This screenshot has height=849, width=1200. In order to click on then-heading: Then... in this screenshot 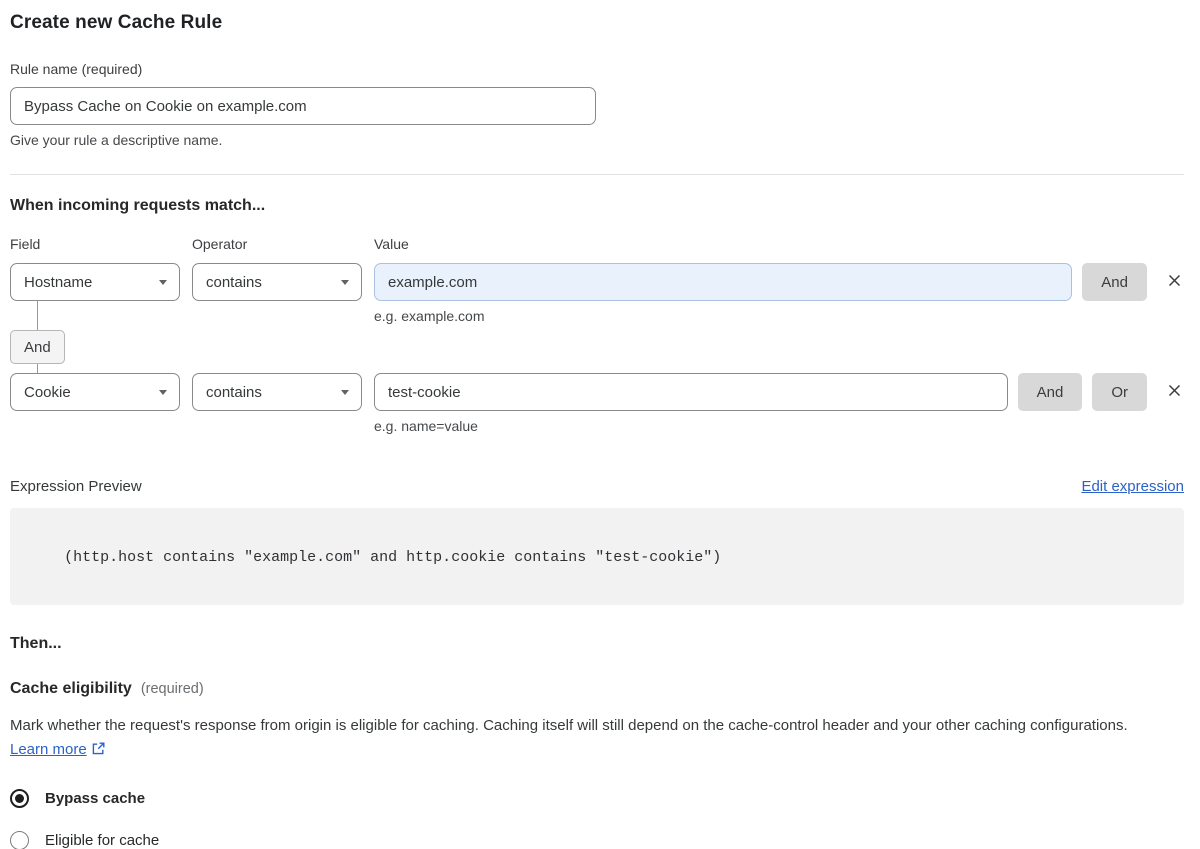, I will do `click(36, 643)`.